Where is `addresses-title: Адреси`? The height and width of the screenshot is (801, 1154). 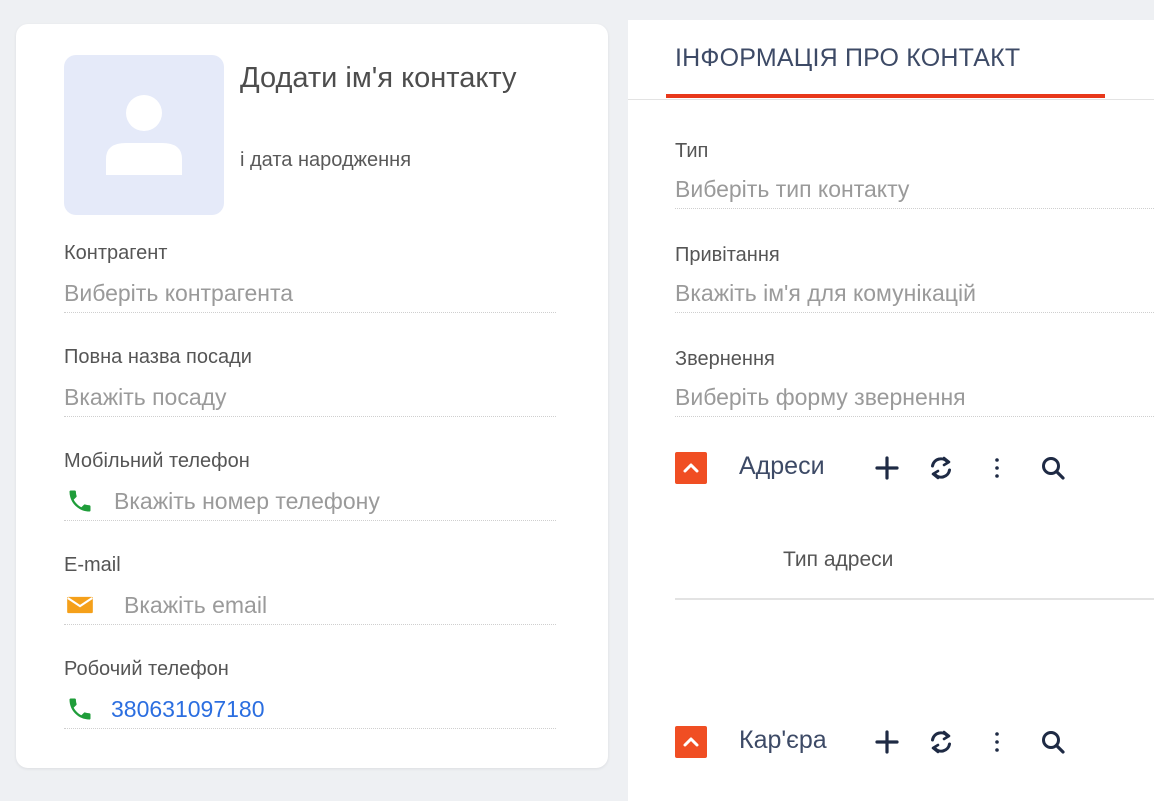 addresses-title: Адреси is located at coordinates (782, 466).